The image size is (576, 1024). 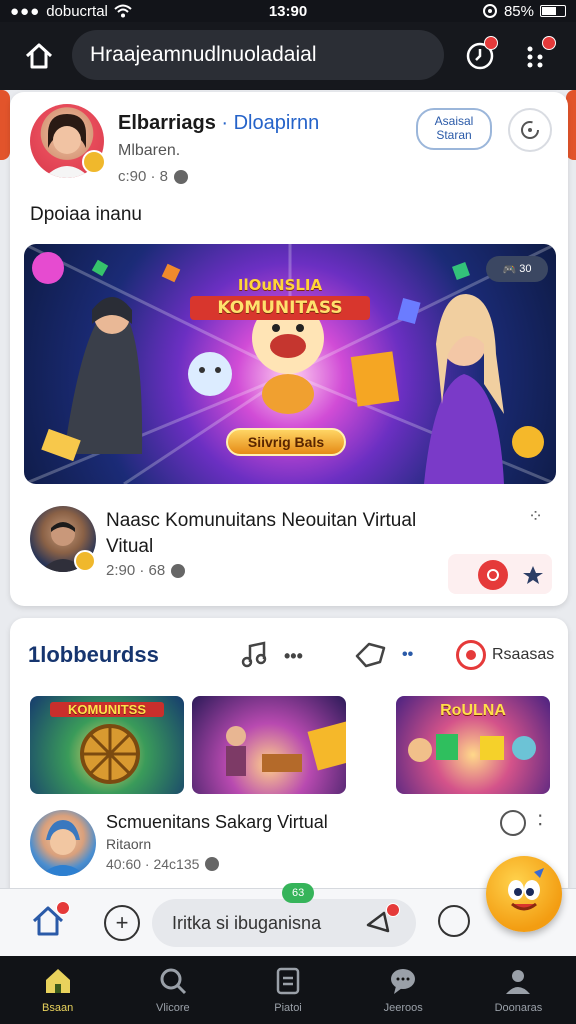 What do you see at coordinates (298, 893) in the screenshot?
I see `composer-badge: 63` at bounding box center [298, 893].